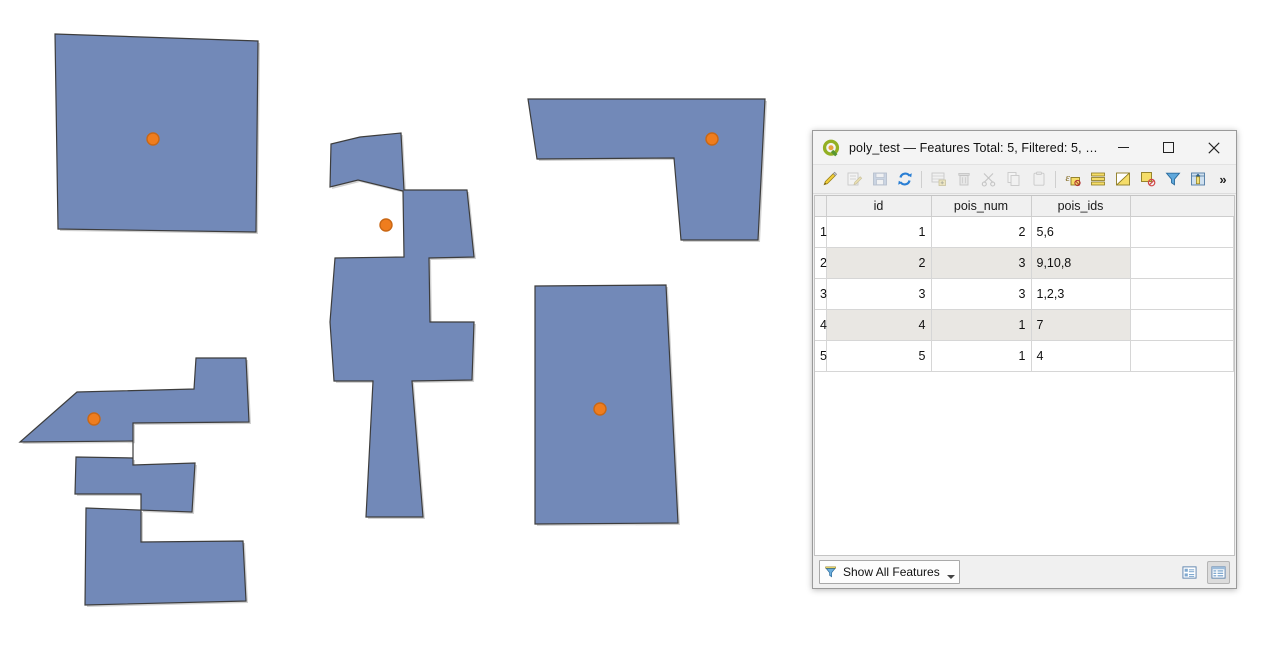 This screenshot has height=652, width=1275. Describe the element at coordinates (879, 356) in the screenshot. I see `cell-id: 5` at that location.